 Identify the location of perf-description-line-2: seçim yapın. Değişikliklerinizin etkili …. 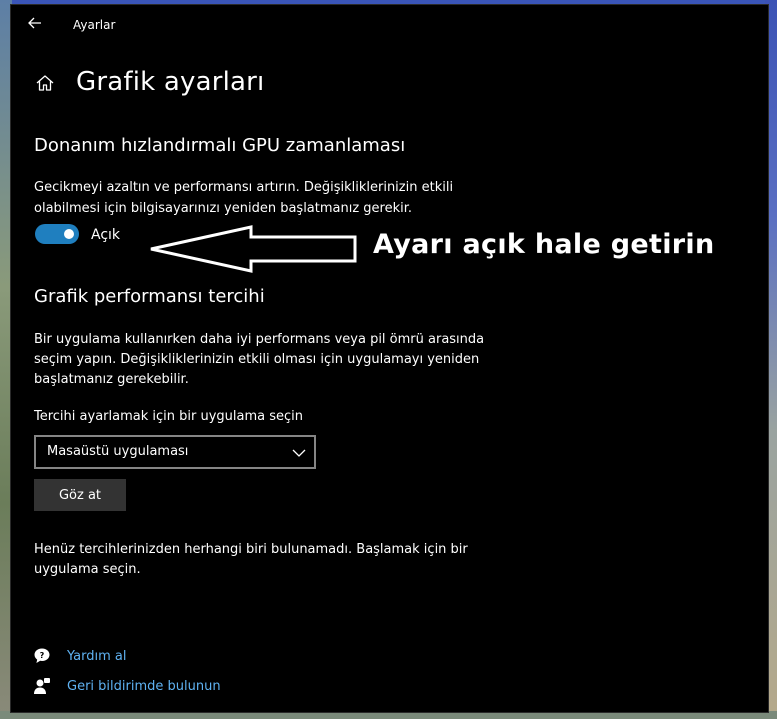
(257, 359).